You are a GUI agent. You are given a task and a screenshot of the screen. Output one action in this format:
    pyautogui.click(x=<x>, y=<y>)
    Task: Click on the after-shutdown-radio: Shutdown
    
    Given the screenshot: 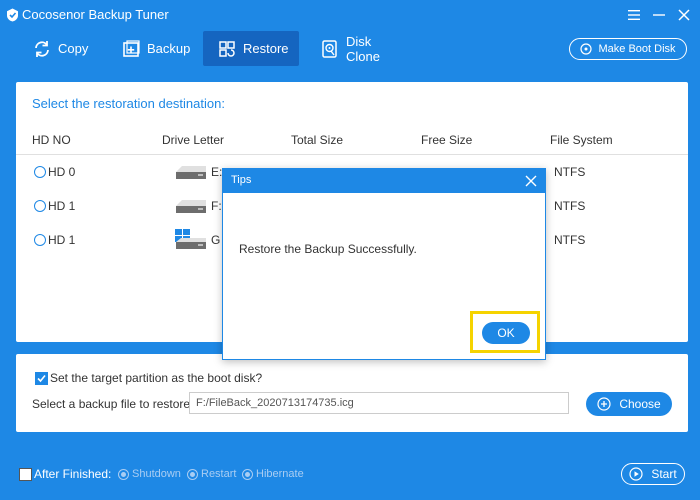 What is the action you would take?
    pyautogui.click(x=149, y=474)
    